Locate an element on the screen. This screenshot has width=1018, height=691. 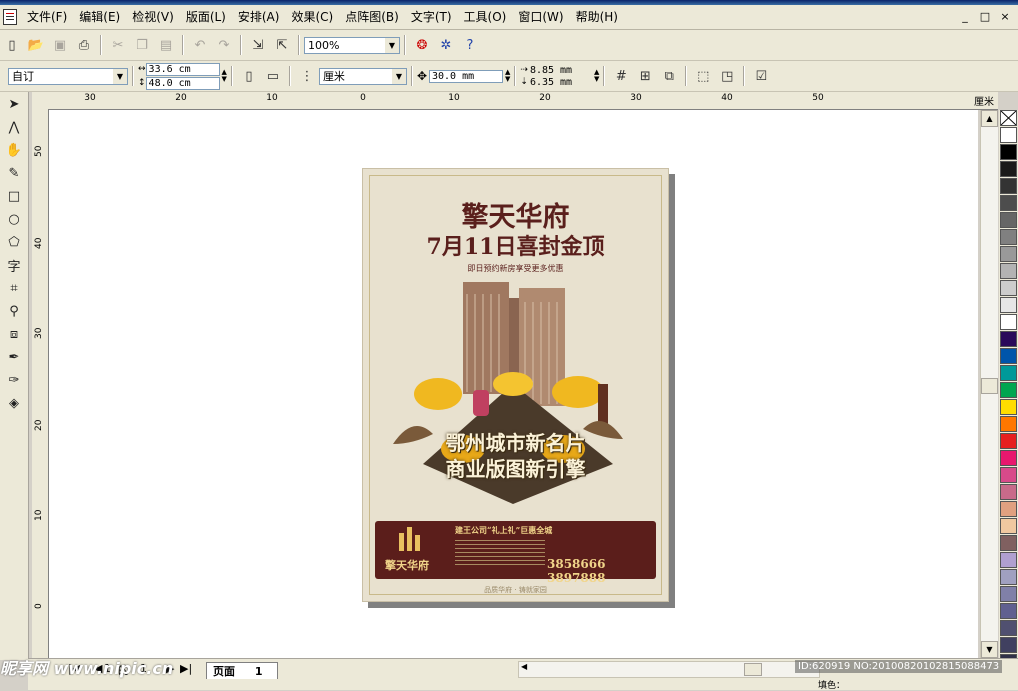
page-layout-icon: ⋮ is located at coordinates (307, 76).